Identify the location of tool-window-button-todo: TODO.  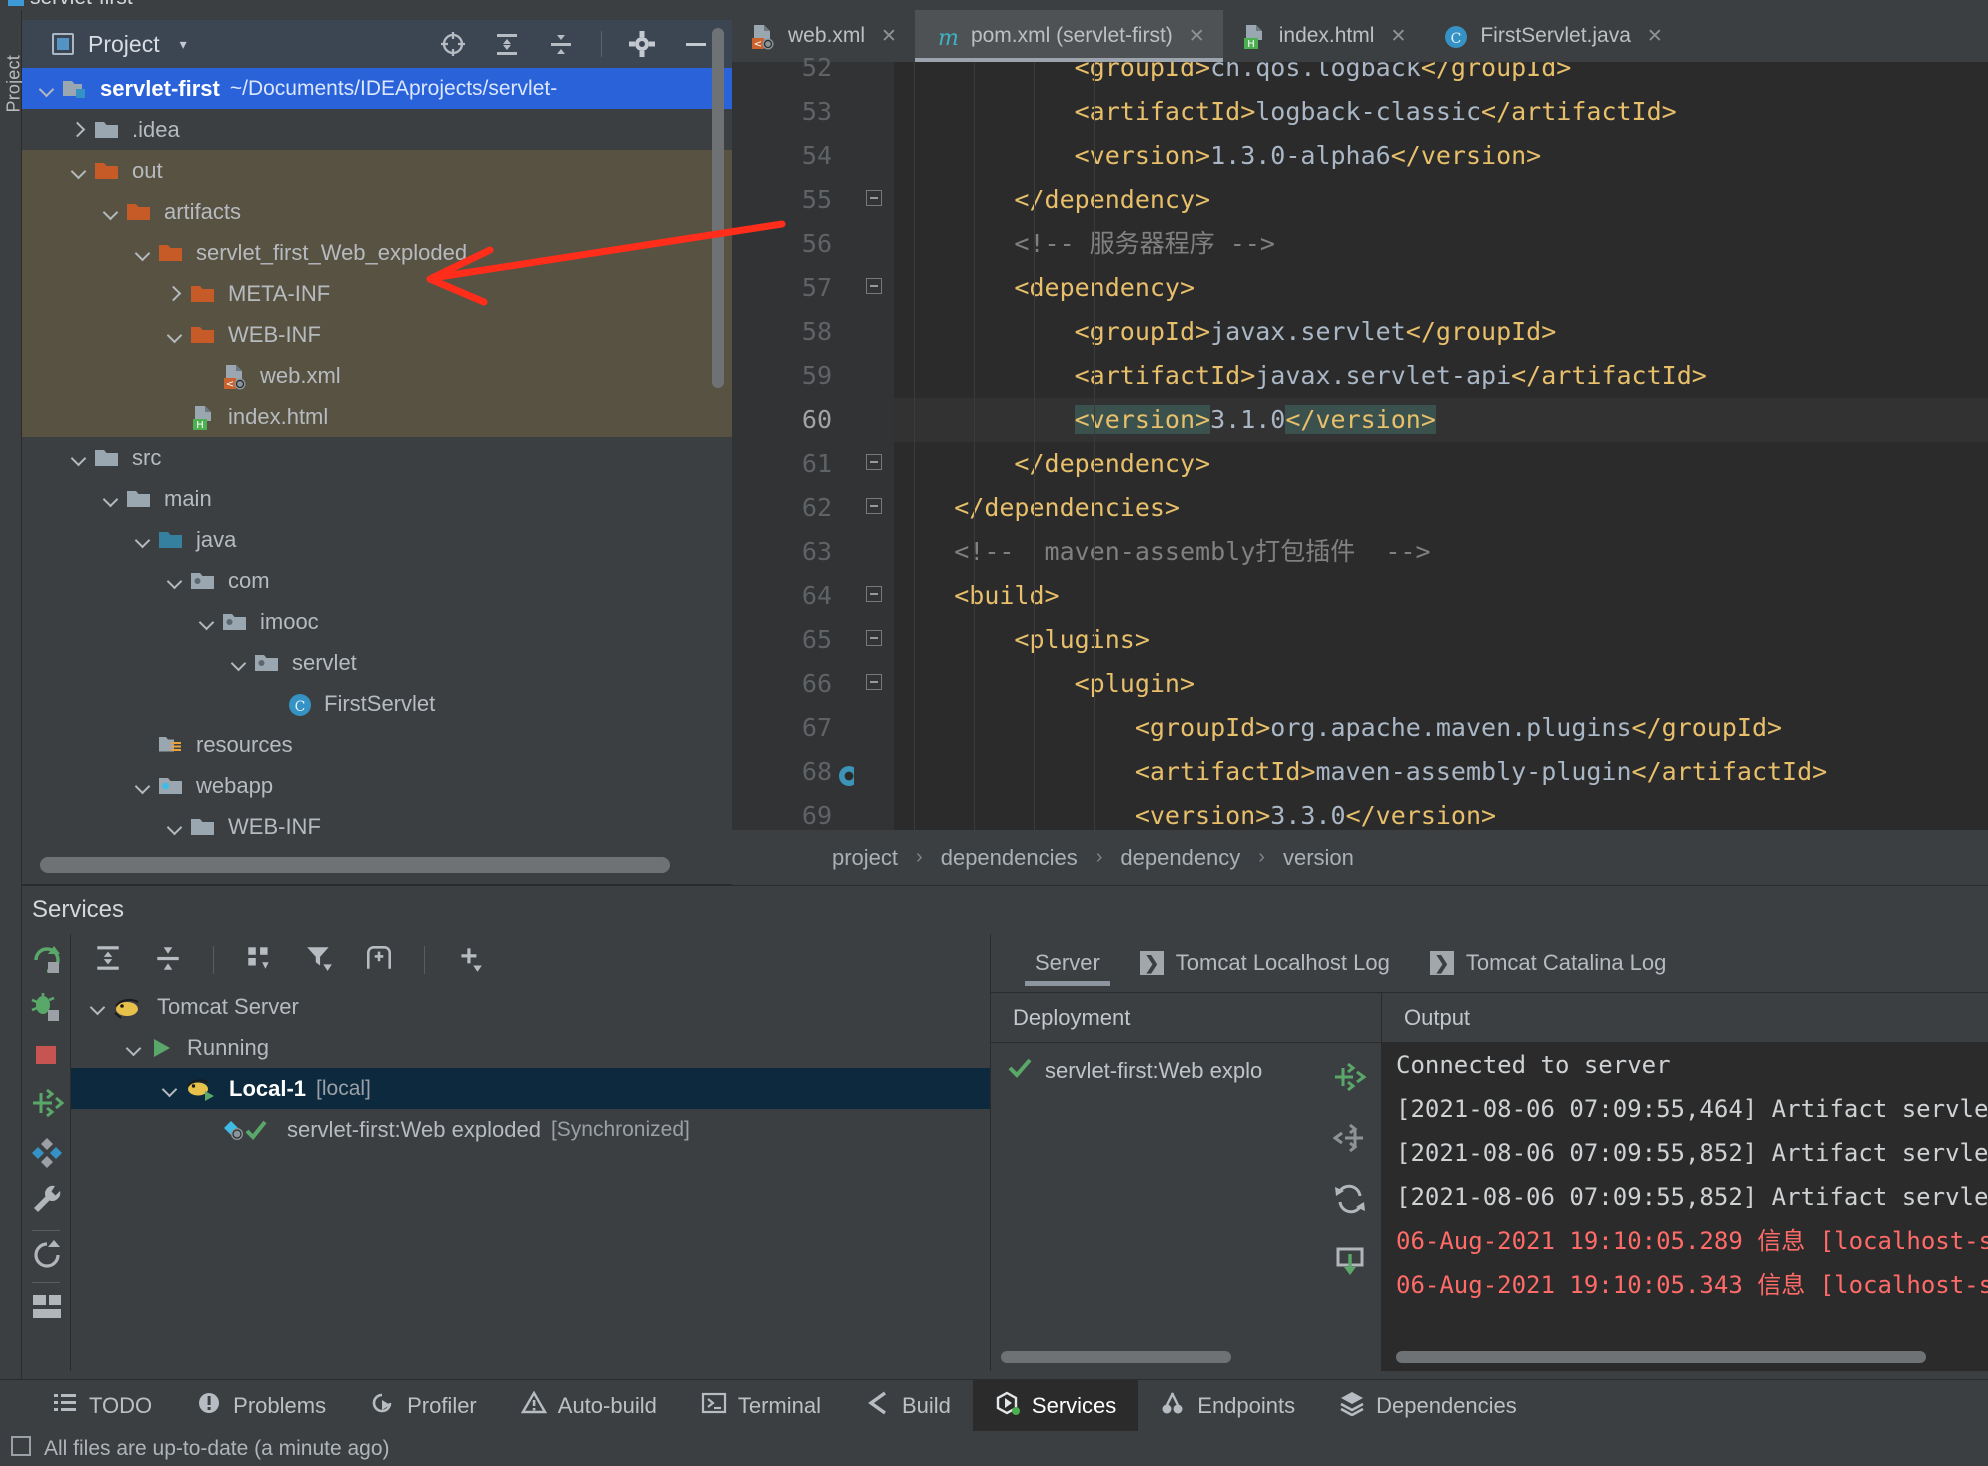
(102, 1406).